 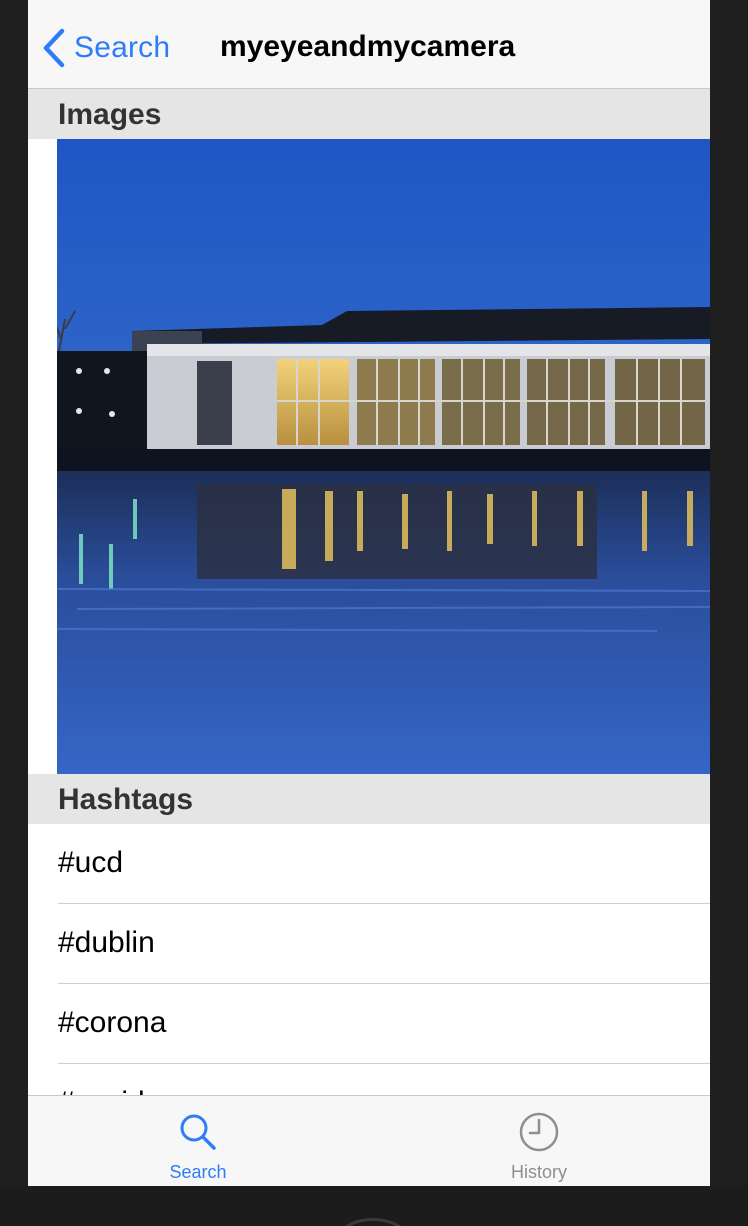 What do you see at coordinates (91, 862) in the screenshot?
I see `hashtag-label: #ucd` at bounding box center [91, 862].